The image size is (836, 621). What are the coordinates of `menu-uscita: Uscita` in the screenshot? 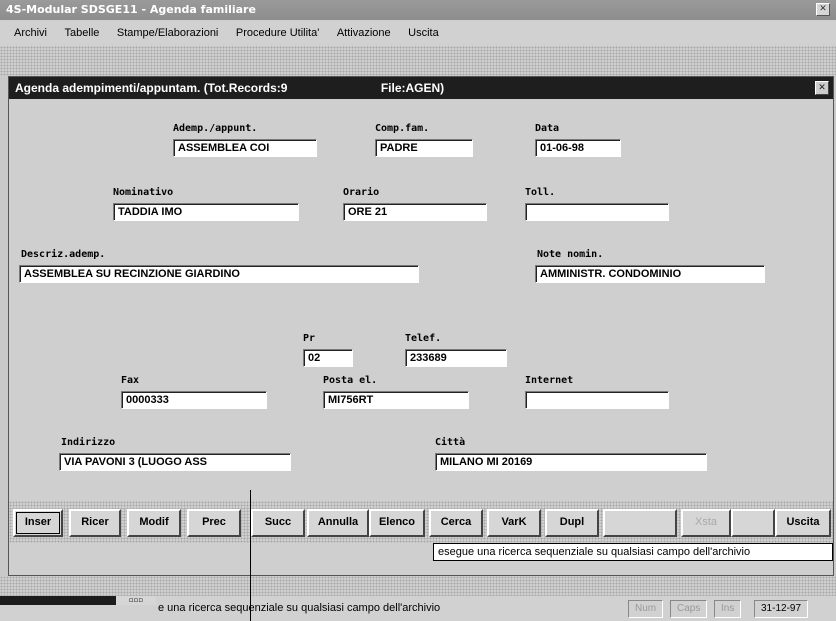 It's located at (423, 33).